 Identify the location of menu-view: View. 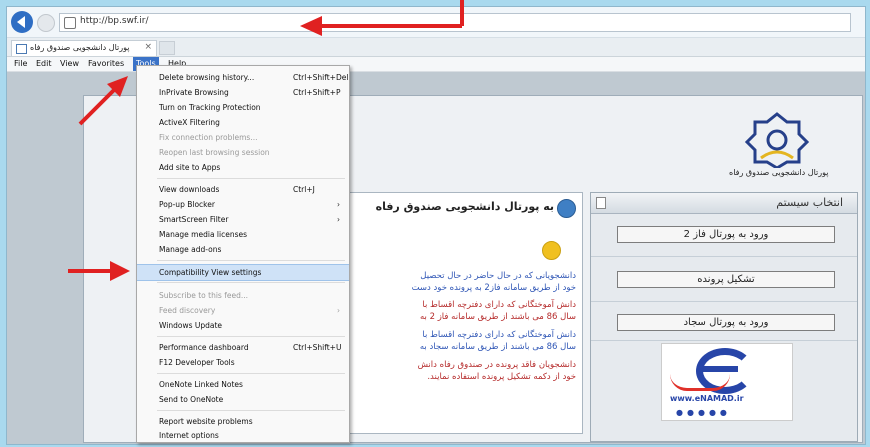
(69, 64).